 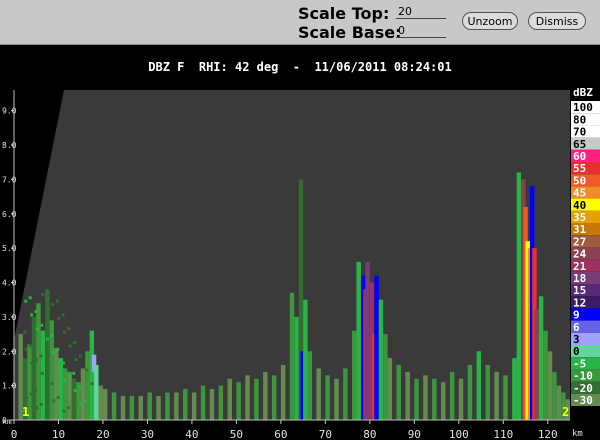 What do you see at coordinates (414, 434) in the screenshot?
I see `x-tick-label: 90` at bounding box center [414, 434].